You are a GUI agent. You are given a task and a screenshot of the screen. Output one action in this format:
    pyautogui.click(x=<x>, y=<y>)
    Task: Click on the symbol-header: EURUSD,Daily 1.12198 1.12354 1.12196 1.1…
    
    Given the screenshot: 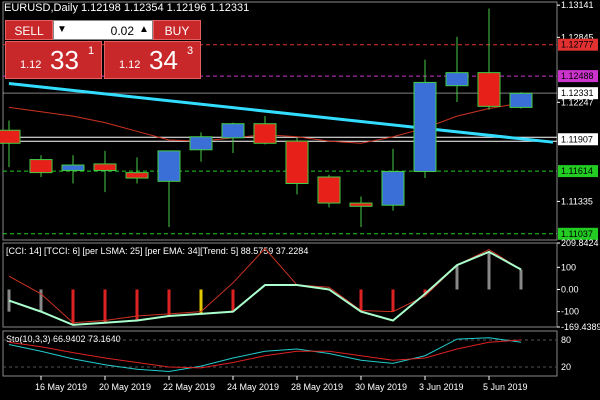 What is the action you would take?
    pyautogui.click(x=127, y=8)
    